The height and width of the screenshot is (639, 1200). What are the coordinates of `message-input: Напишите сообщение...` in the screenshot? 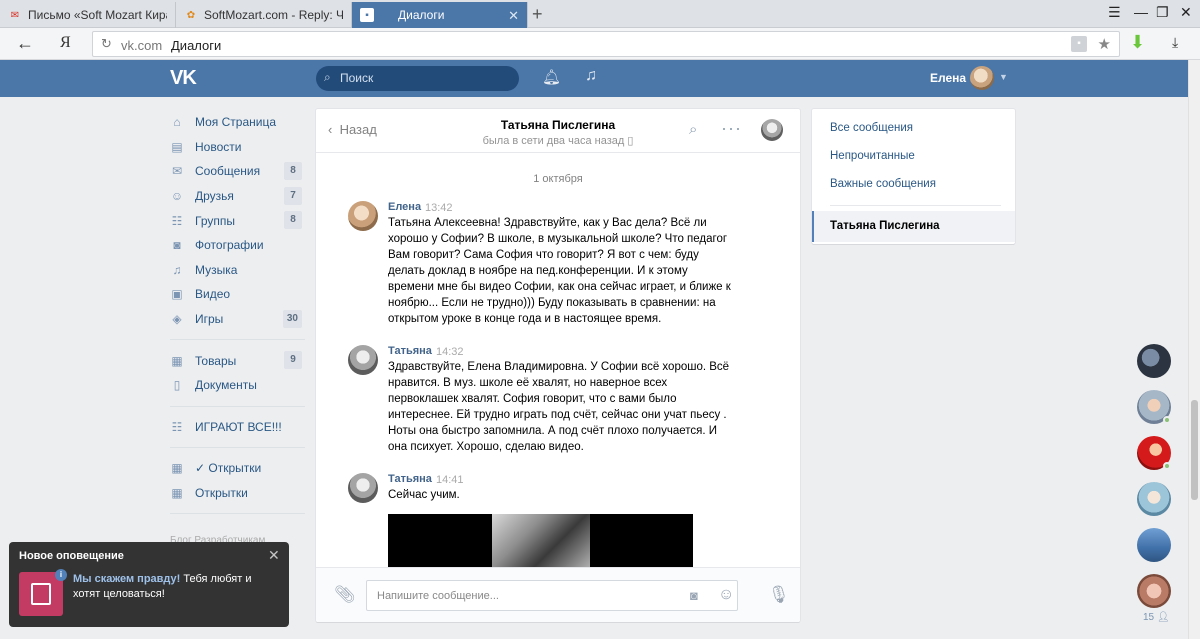 It's located at (552, 595).